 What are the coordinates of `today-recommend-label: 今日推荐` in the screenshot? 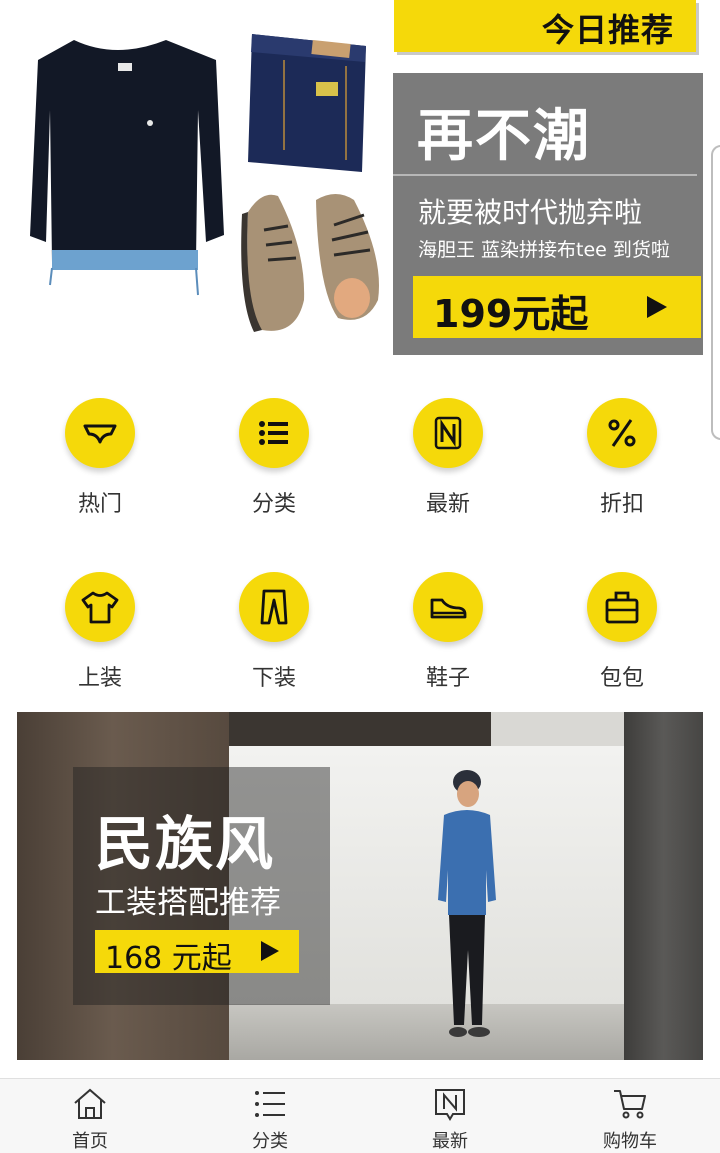 It's located at (607, 30).